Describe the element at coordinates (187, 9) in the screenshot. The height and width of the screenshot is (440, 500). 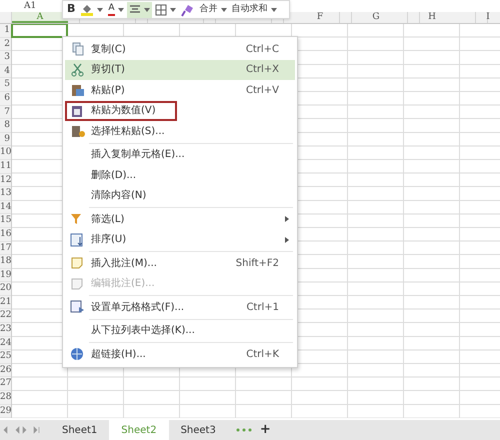
I see `format-painter-icon` at that location.